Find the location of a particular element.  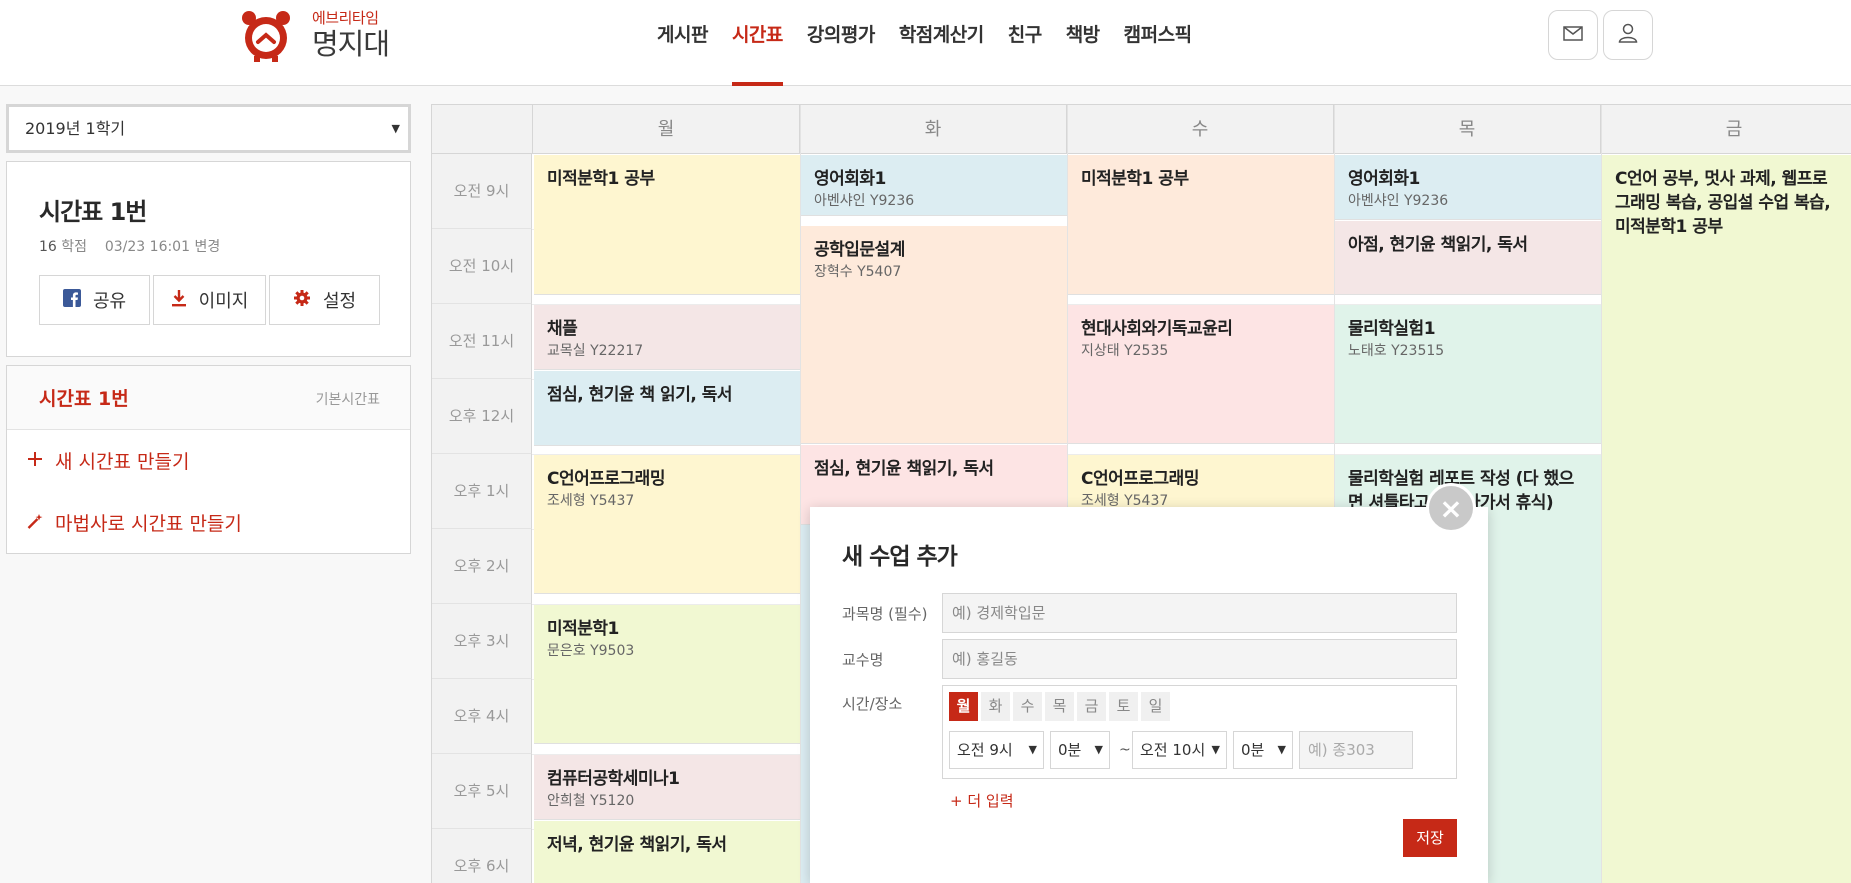

class-title: 아점, 현기윤 책읽기, 독서 is located at coordinates (1438, 245).